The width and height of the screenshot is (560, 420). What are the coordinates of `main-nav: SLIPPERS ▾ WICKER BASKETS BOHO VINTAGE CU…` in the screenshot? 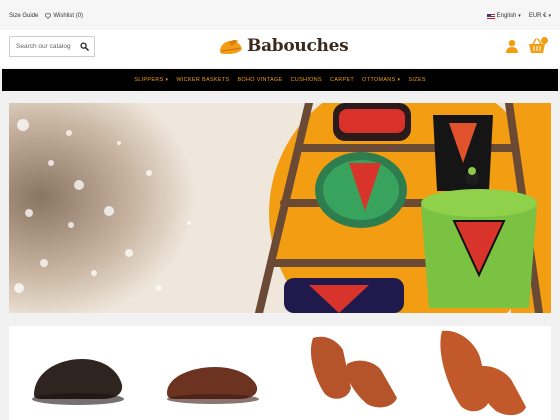 It's located at (280, 80).